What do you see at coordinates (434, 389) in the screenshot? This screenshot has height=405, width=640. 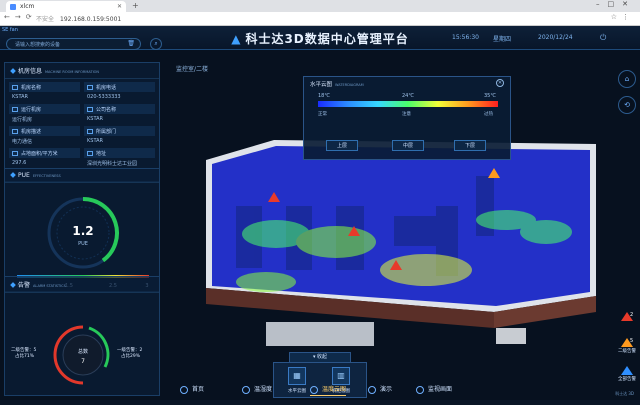 I see `nav-monitor: 监视画面` at bounding box center [434, 389].